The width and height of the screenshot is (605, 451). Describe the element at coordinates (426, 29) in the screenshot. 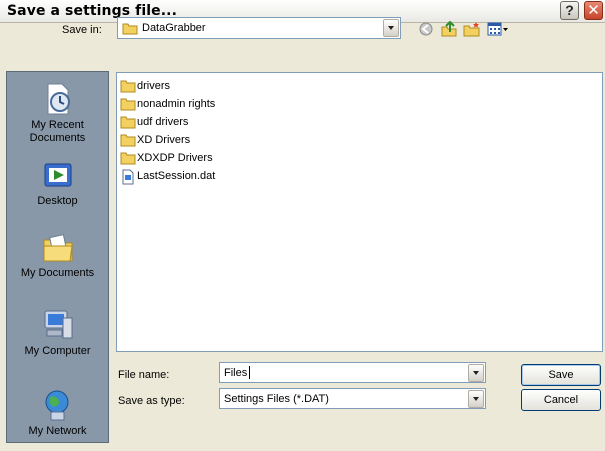

I see `back-icon` at that location.